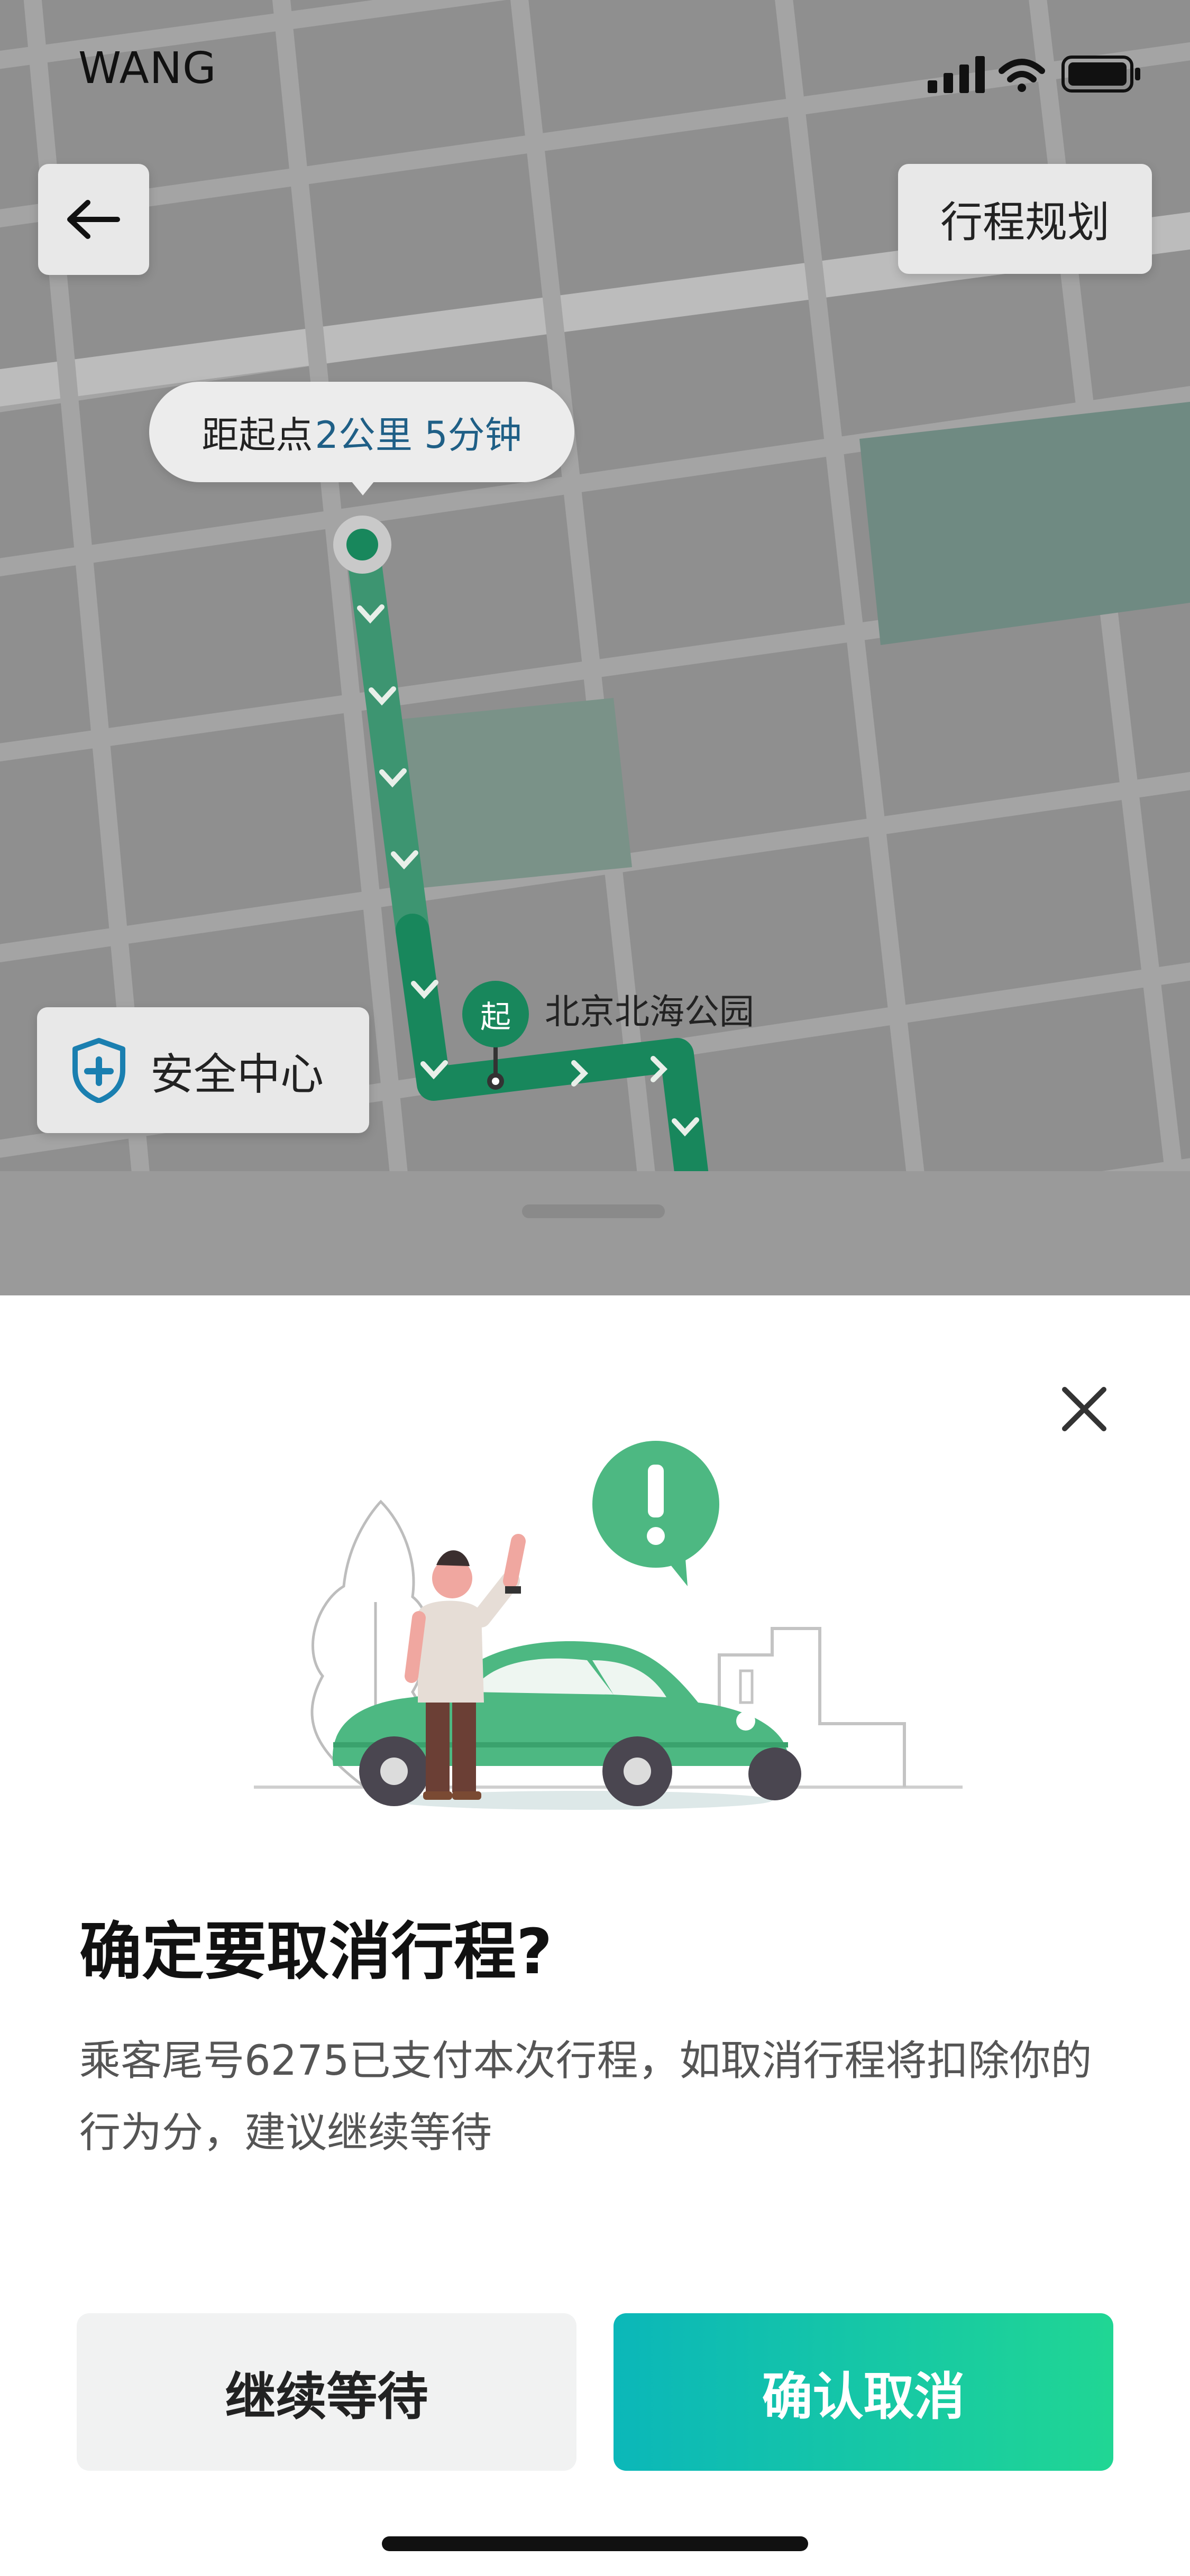 Image resolution: width=1190 pixels, height=2576 pixels. What do you see at coordinates (649, 1012) in the screenshot?
I see `destination-label: 北京北海公园` at bounding box center [649, 1012].